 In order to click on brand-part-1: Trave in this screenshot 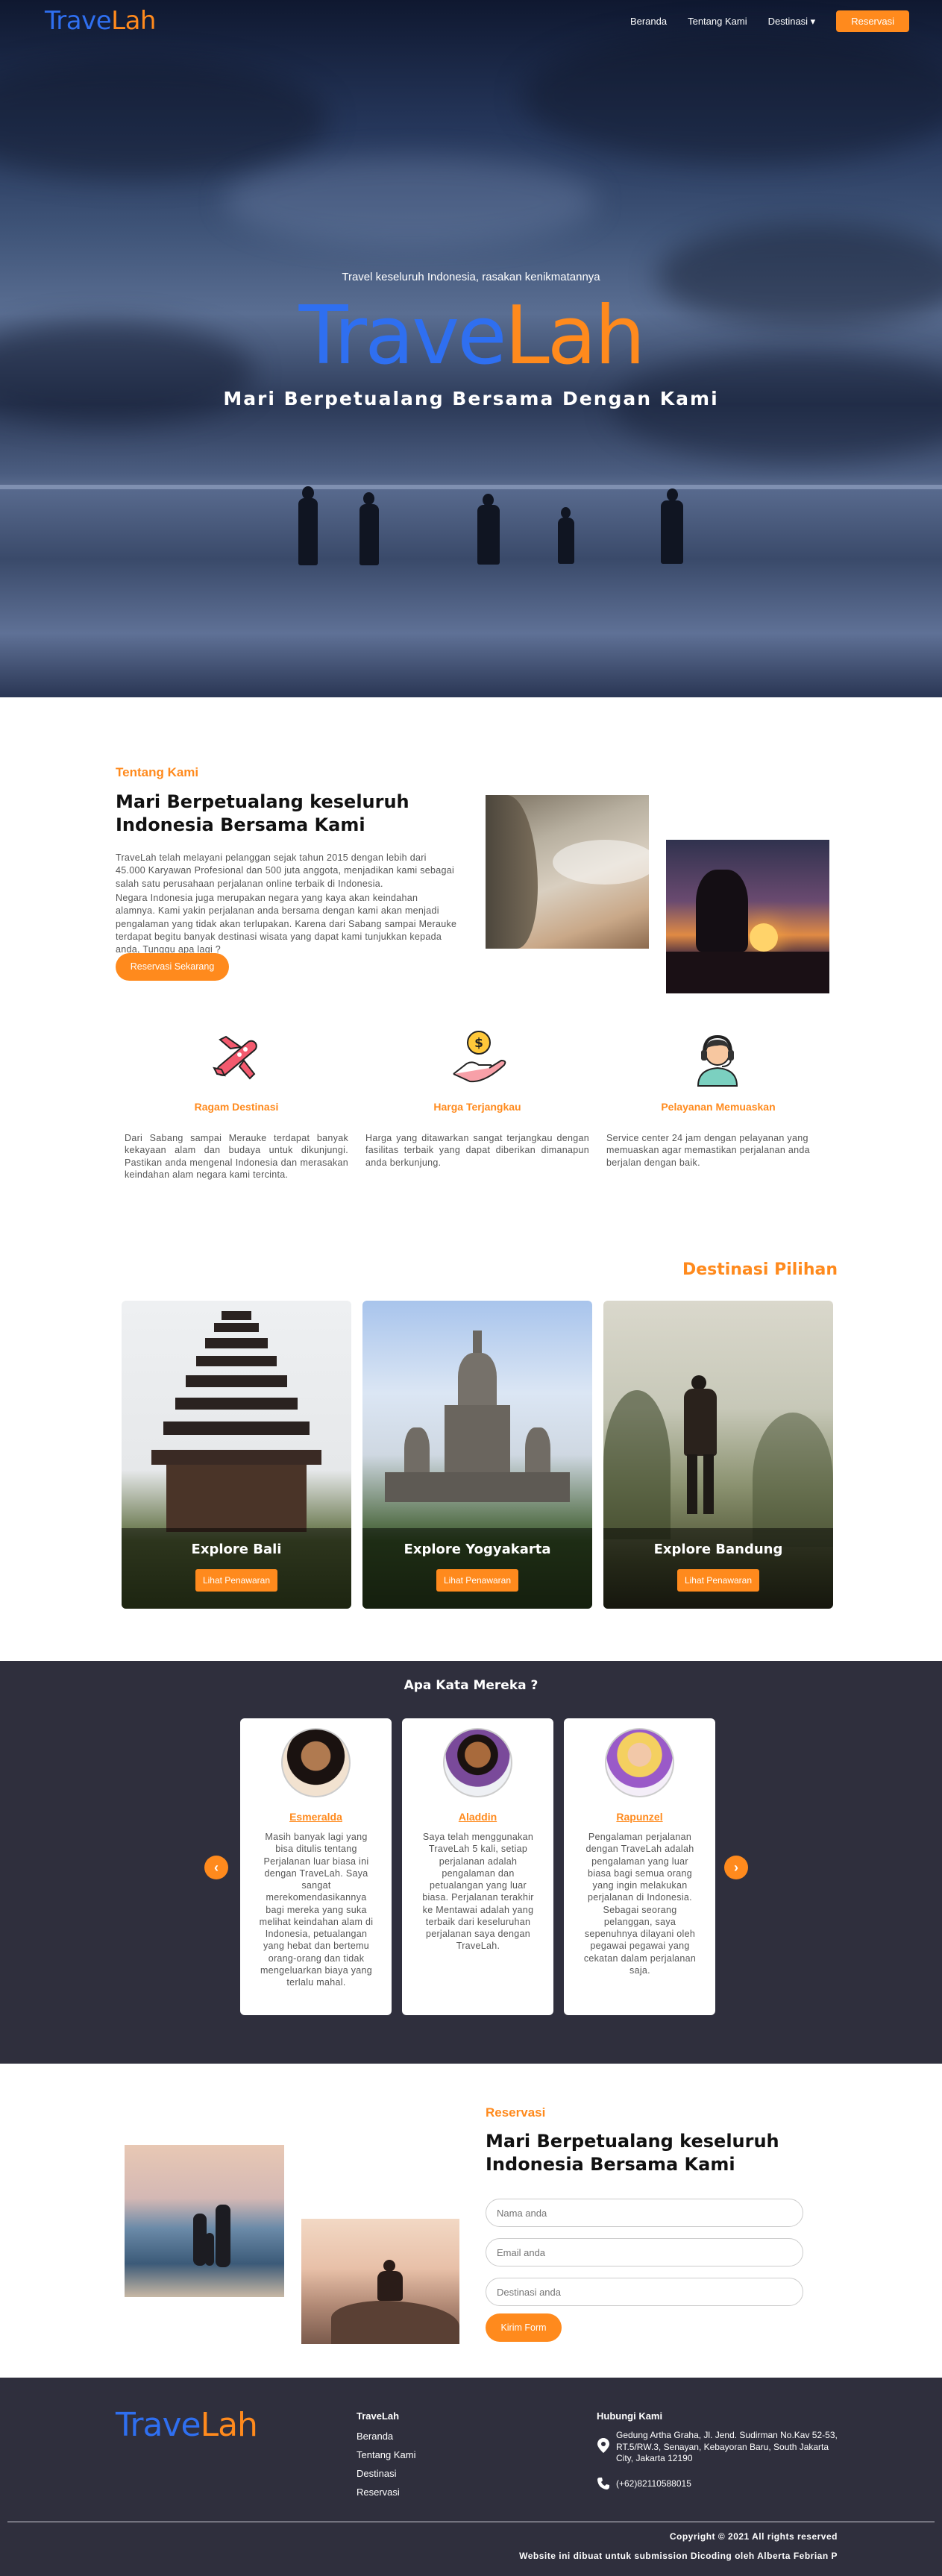, I will do `click(78, 21)`.